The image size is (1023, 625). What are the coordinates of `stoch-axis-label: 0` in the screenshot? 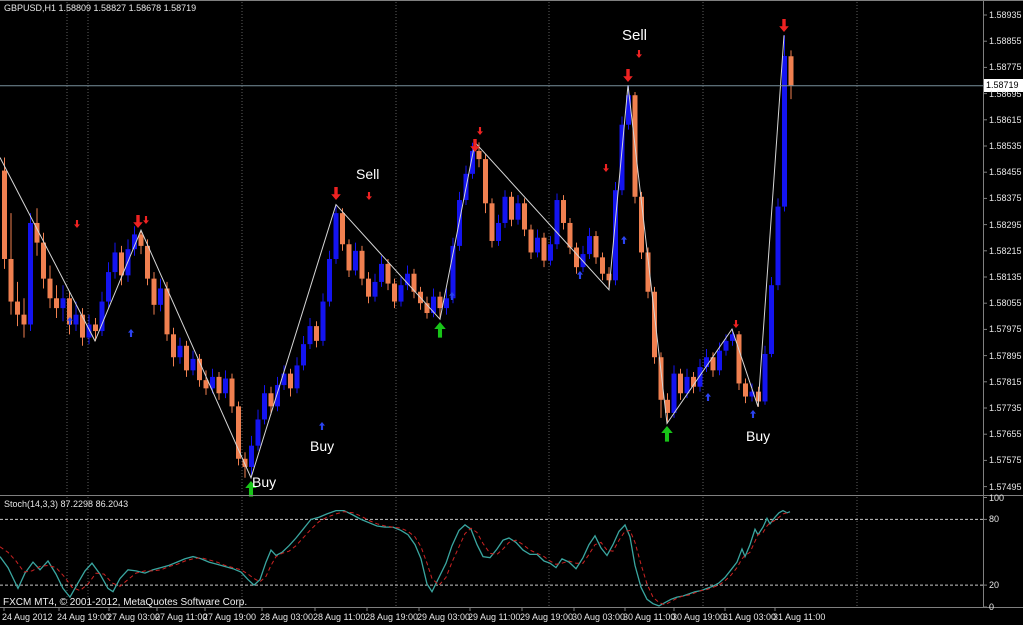 It's located at (992, 607).